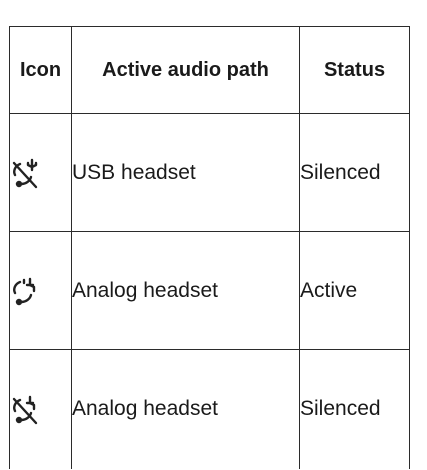 The image size is (427, 470). What do you see at coordinates (185, 70) in the screenshot?
I see `header-active-audio-path: Active audio path` at bounding box center [185, 70].